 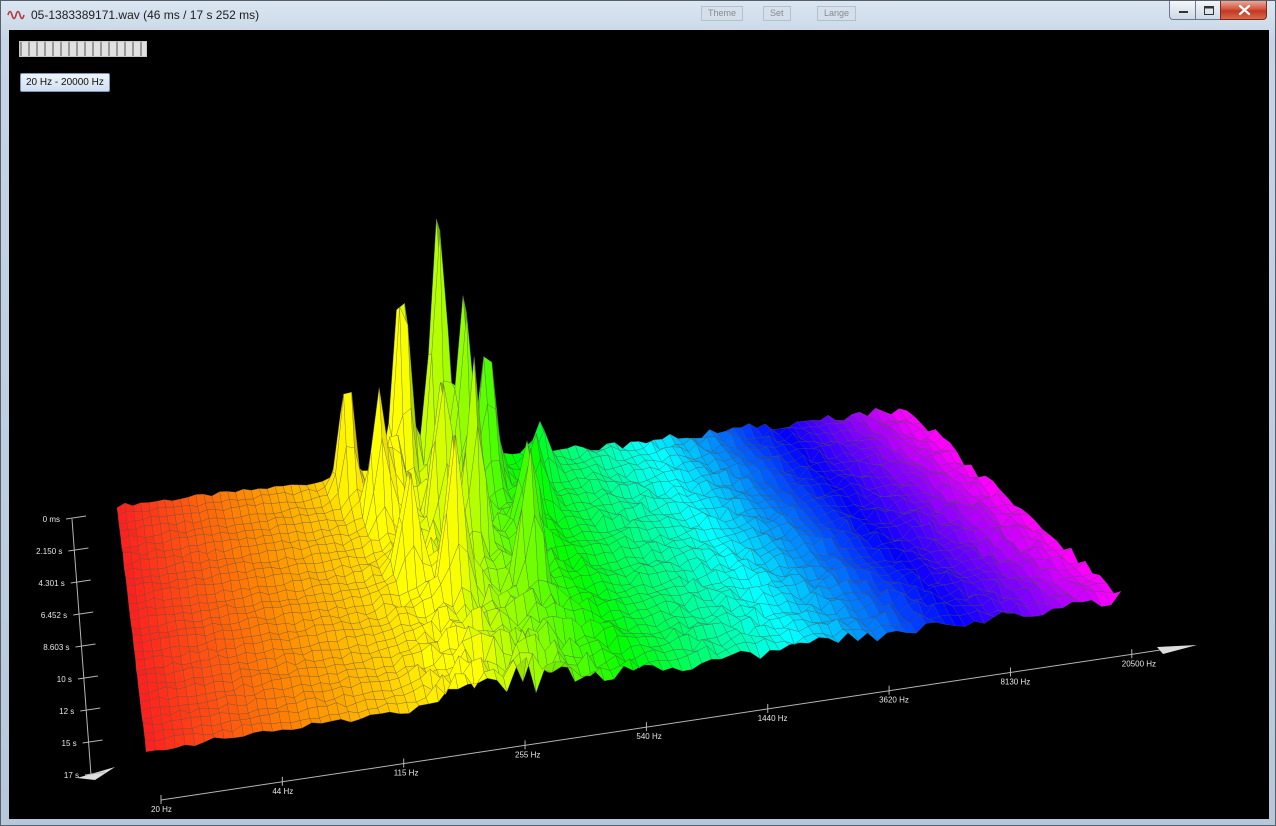 I want to click on frequency-tick-label: 115 Hz, so click(x=406, y=773).